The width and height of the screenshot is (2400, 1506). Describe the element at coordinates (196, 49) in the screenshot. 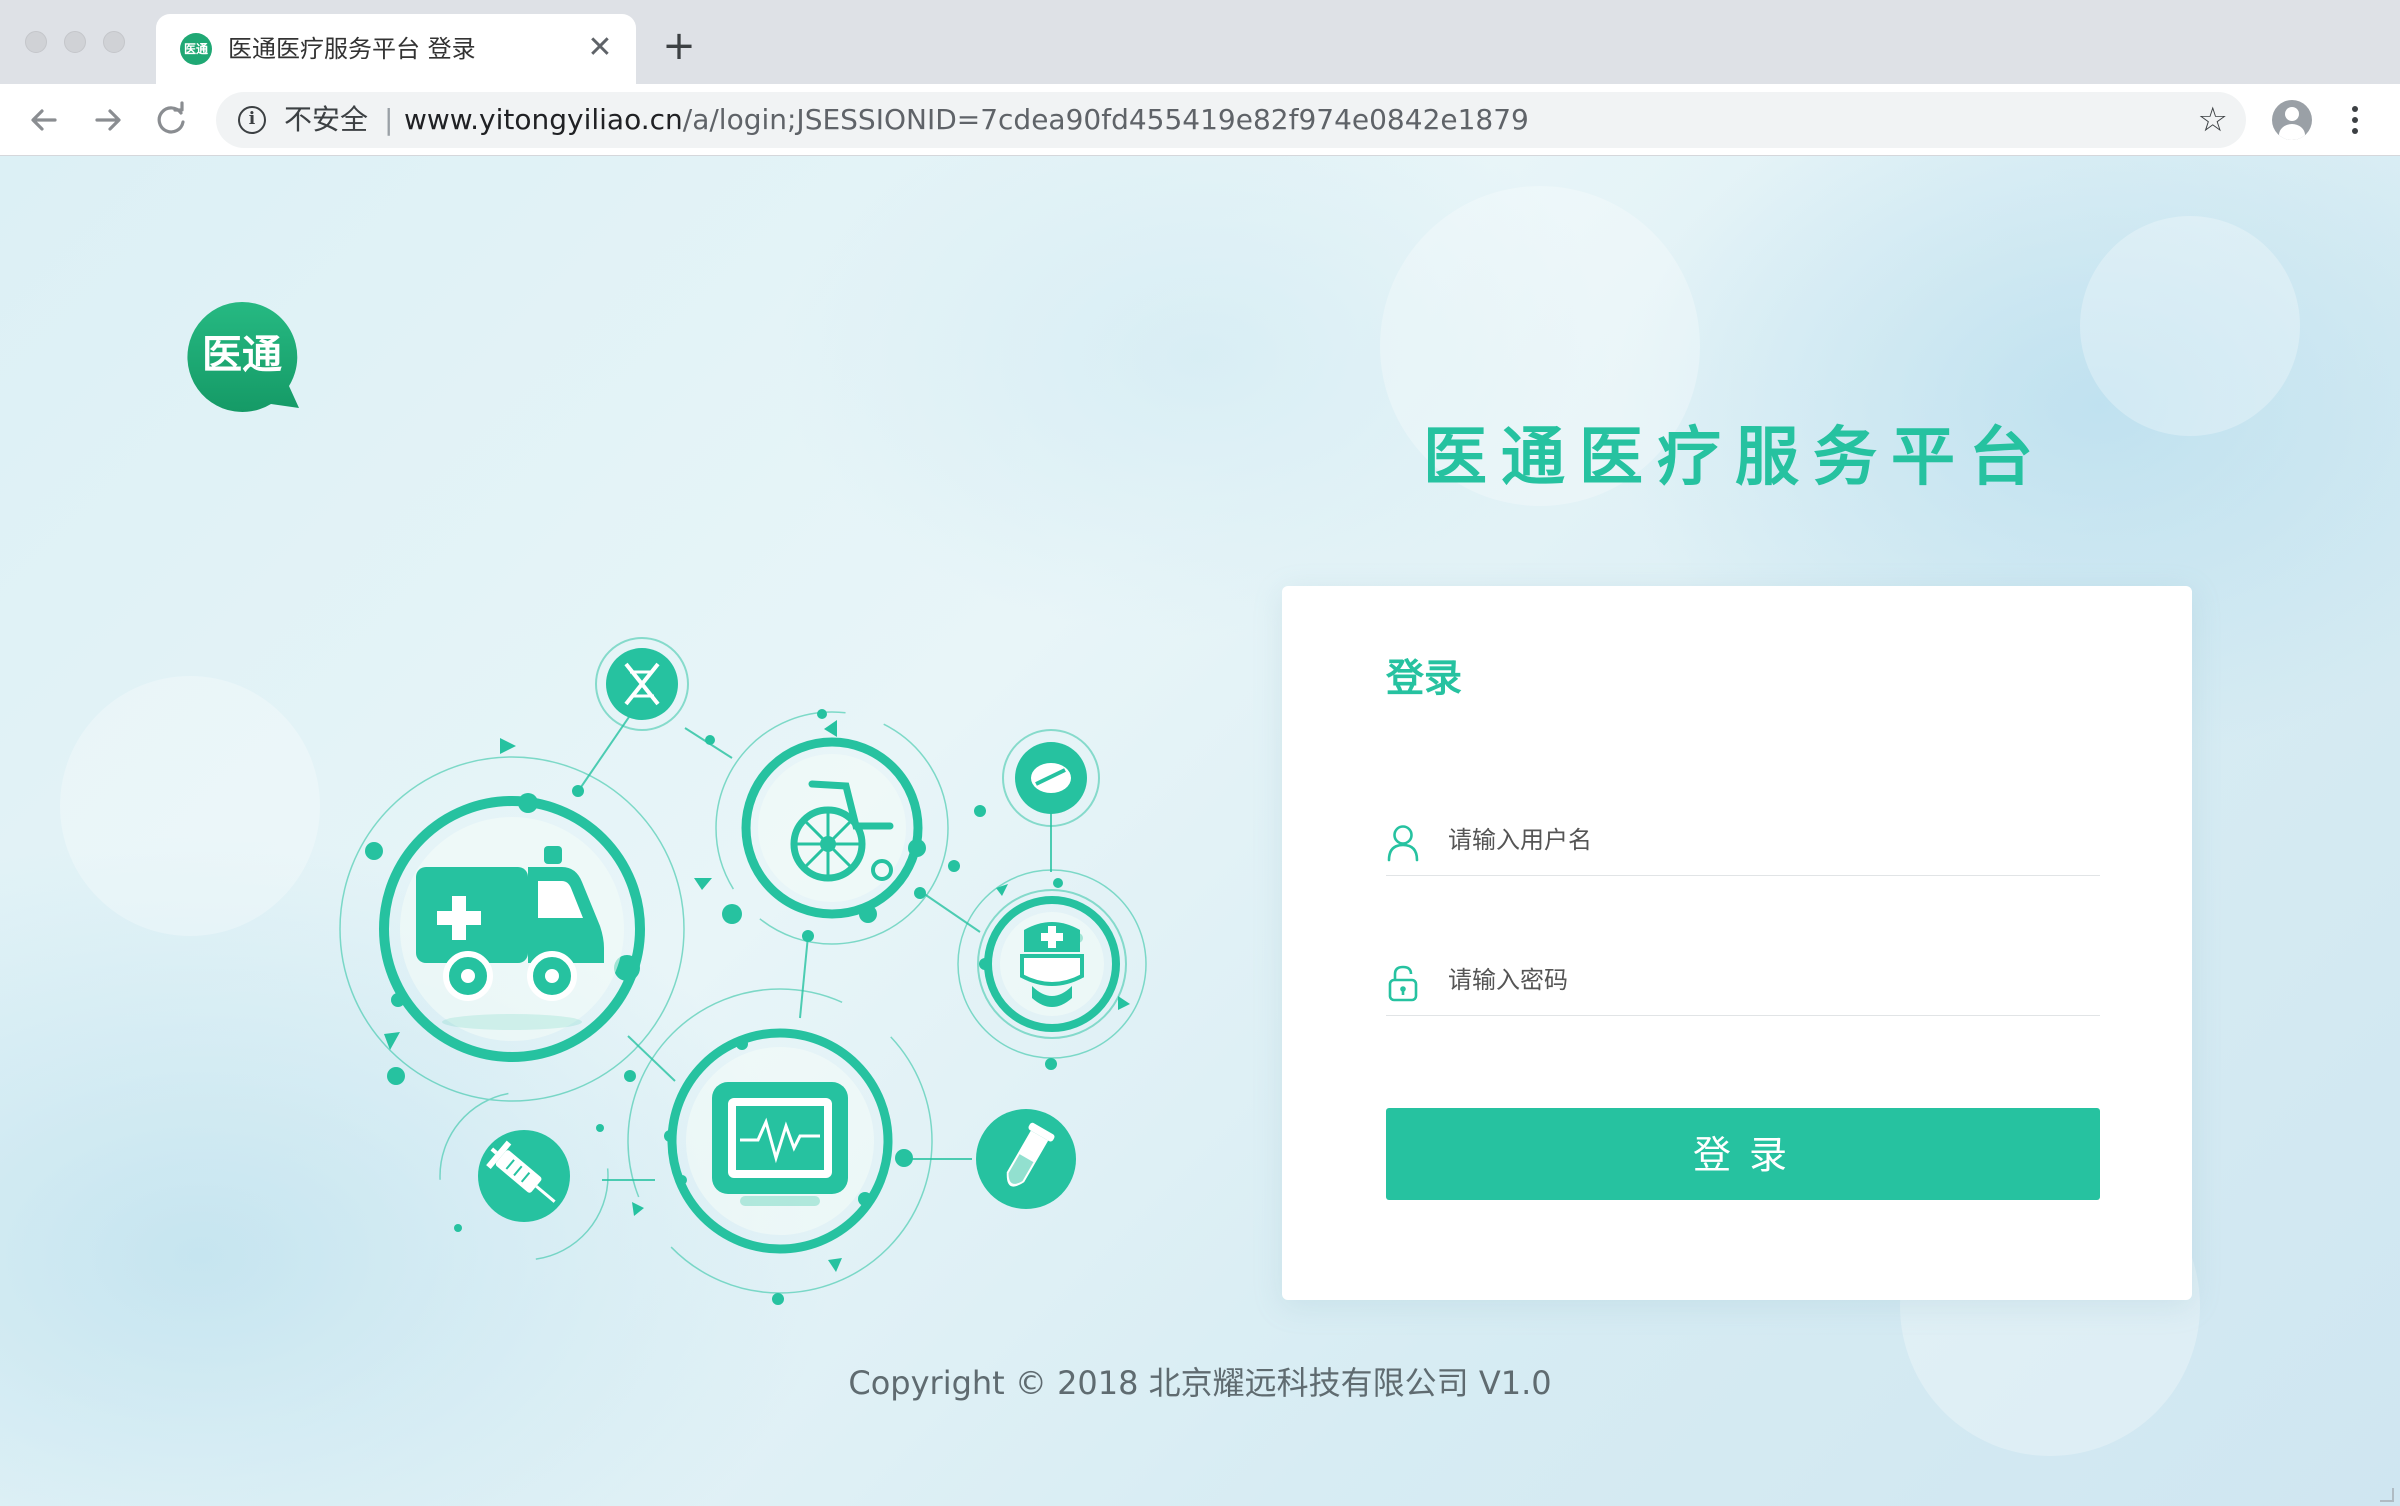

I see `favicon-icon: 医通` at that location.